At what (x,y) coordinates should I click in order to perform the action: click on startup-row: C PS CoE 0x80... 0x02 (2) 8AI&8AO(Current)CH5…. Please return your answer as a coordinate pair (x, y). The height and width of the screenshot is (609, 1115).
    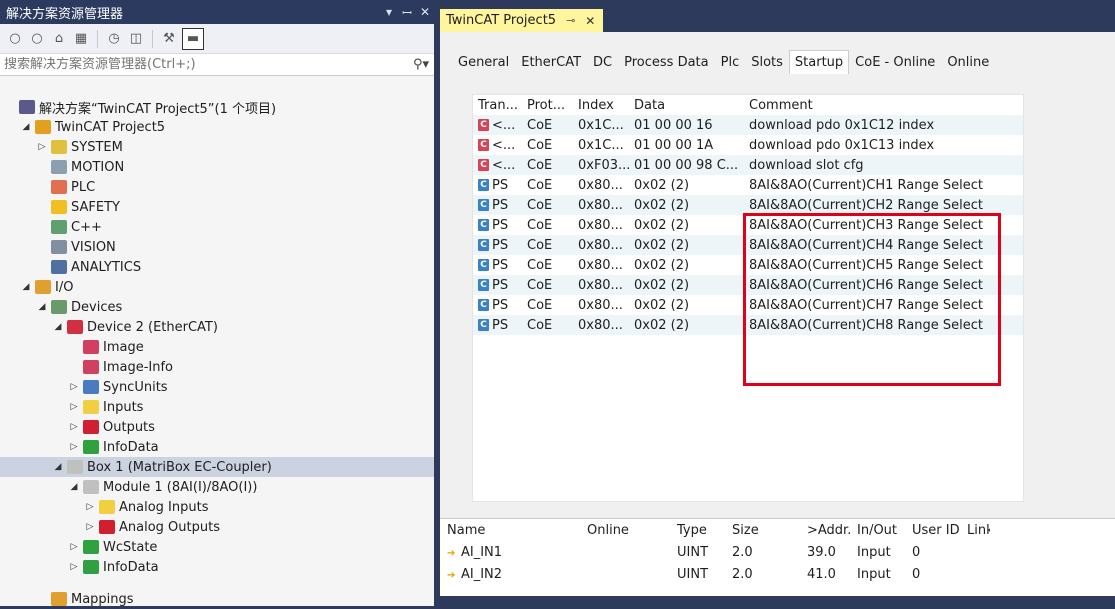
    Looking at the image, I should click on (748, 265).